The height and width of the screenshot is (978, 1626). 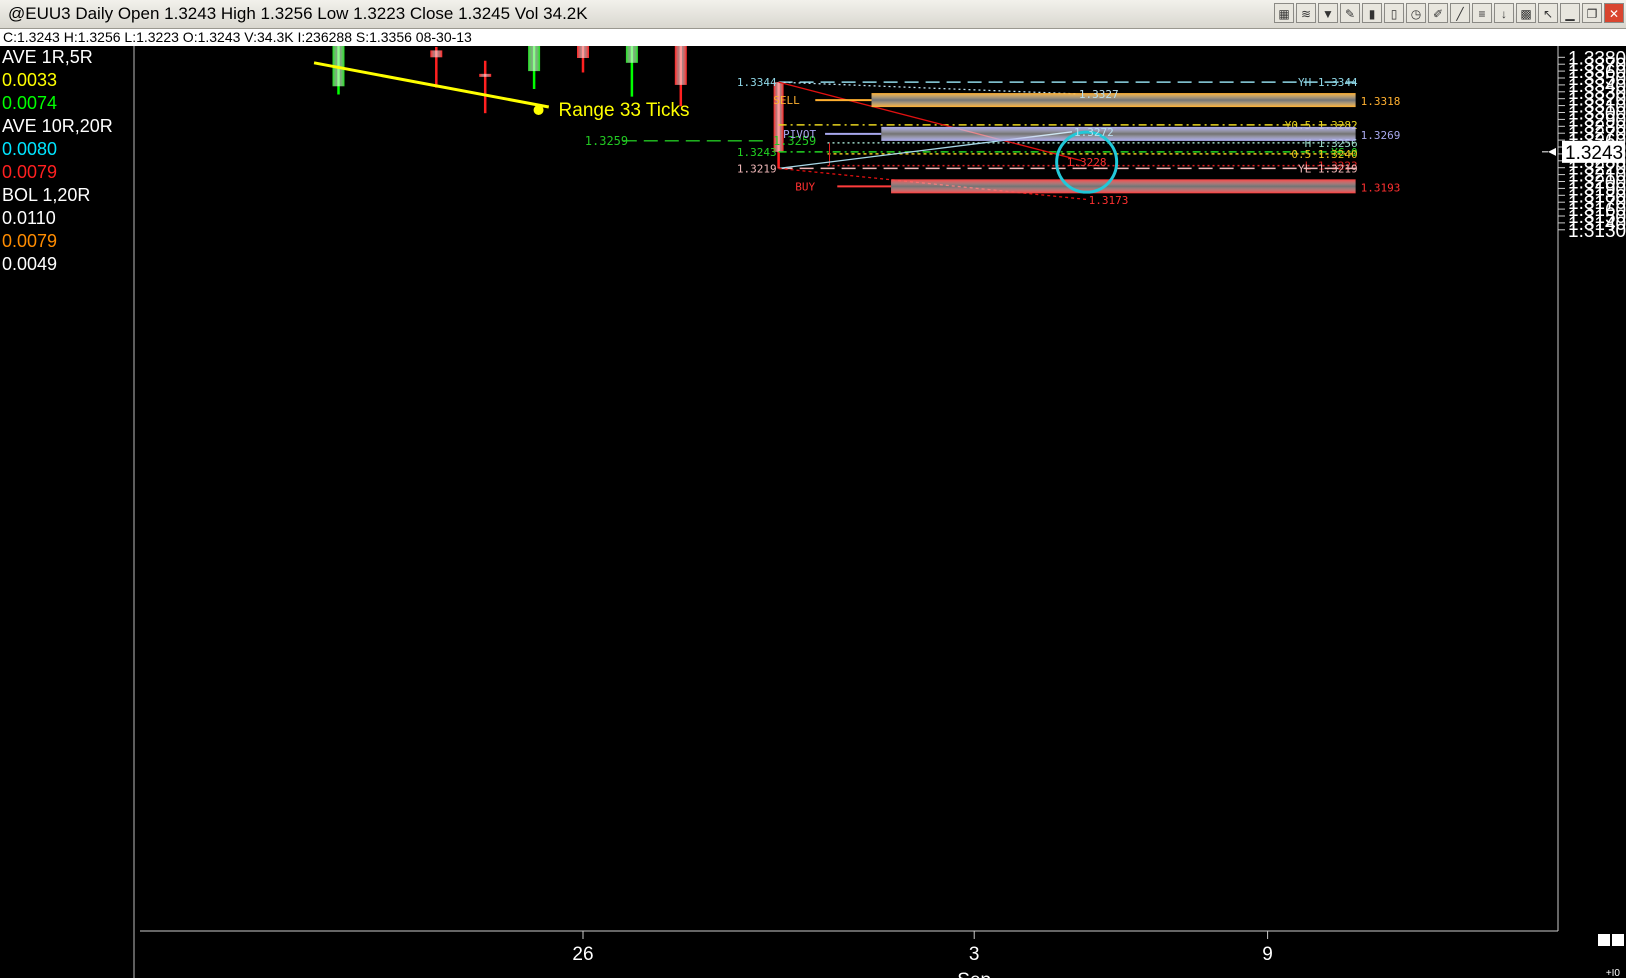 I want to click on zone-label-sell: SELL, so click(x=786, y=100).